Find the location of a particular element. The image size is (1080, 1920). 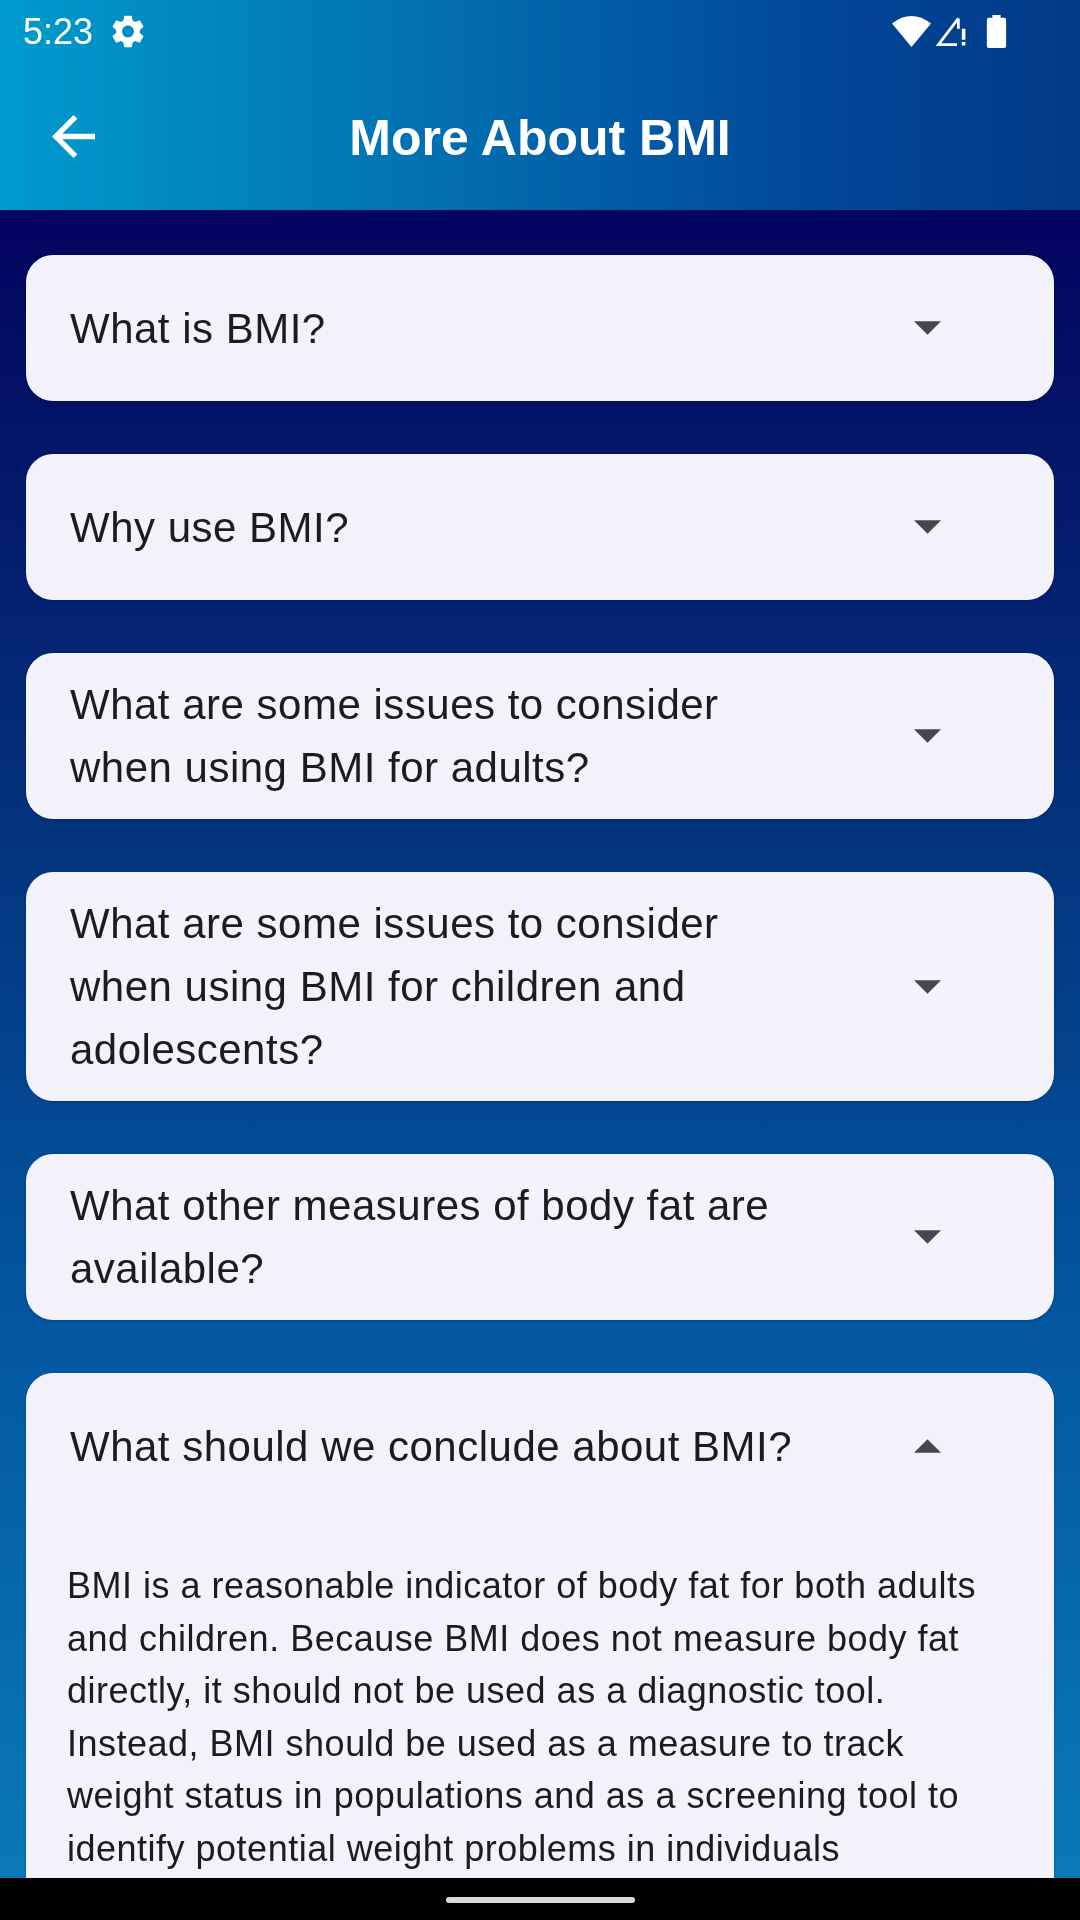

faq-card: What is BMI? is located at coordinates (540, 328).